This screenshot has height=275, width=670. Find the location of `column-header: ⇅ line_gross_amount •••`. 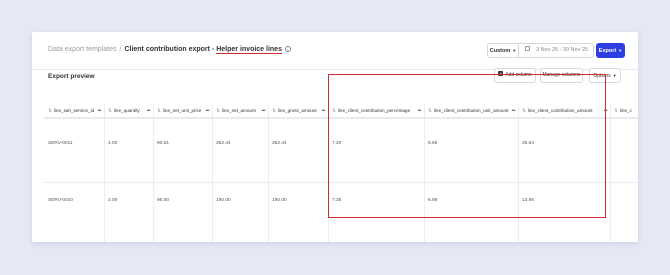

column-header: ⇅ line_gross_amount ••• is located at coordinates (298, 111).